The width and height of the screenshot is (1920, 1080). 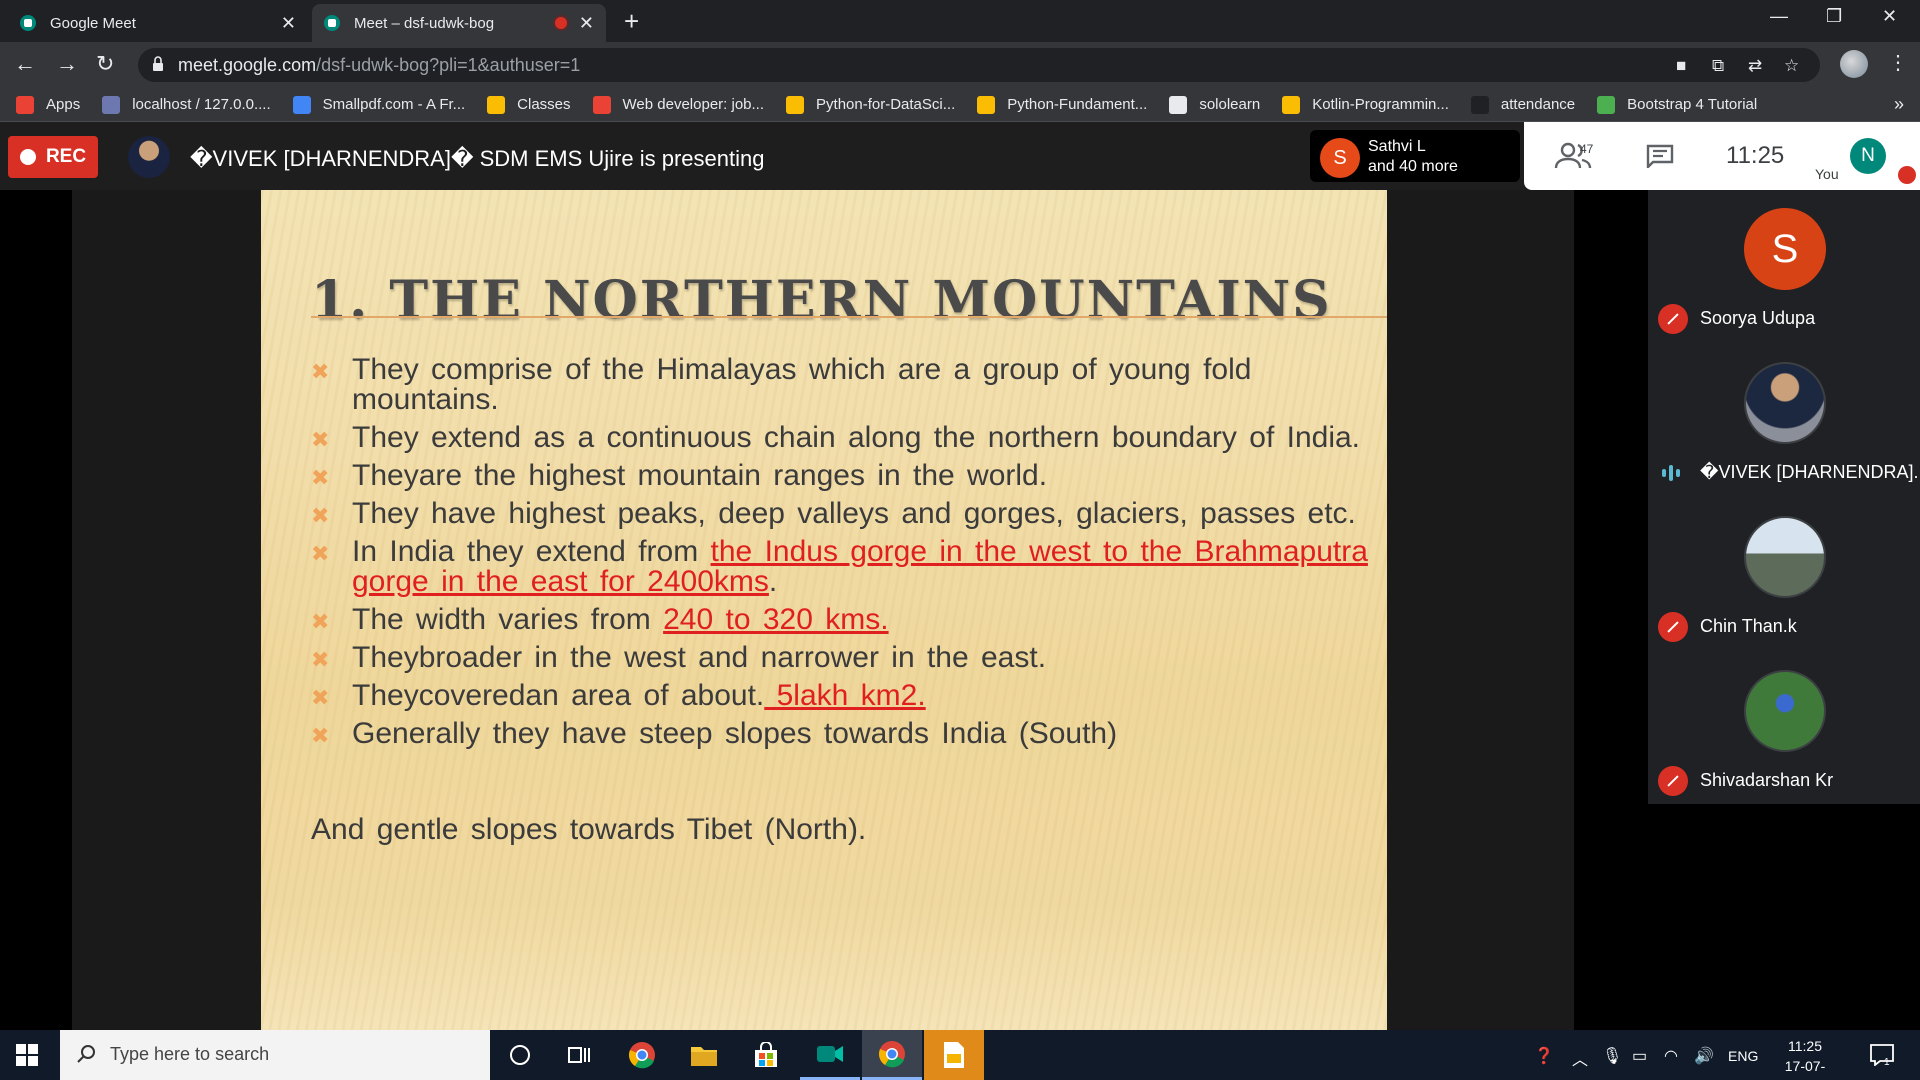 What do you see at coordinates (589, 829) in the screenshot?
I see `slide-tail-line: And gentle slopes towards Tibet (North).` at bounding box center [589, 829].